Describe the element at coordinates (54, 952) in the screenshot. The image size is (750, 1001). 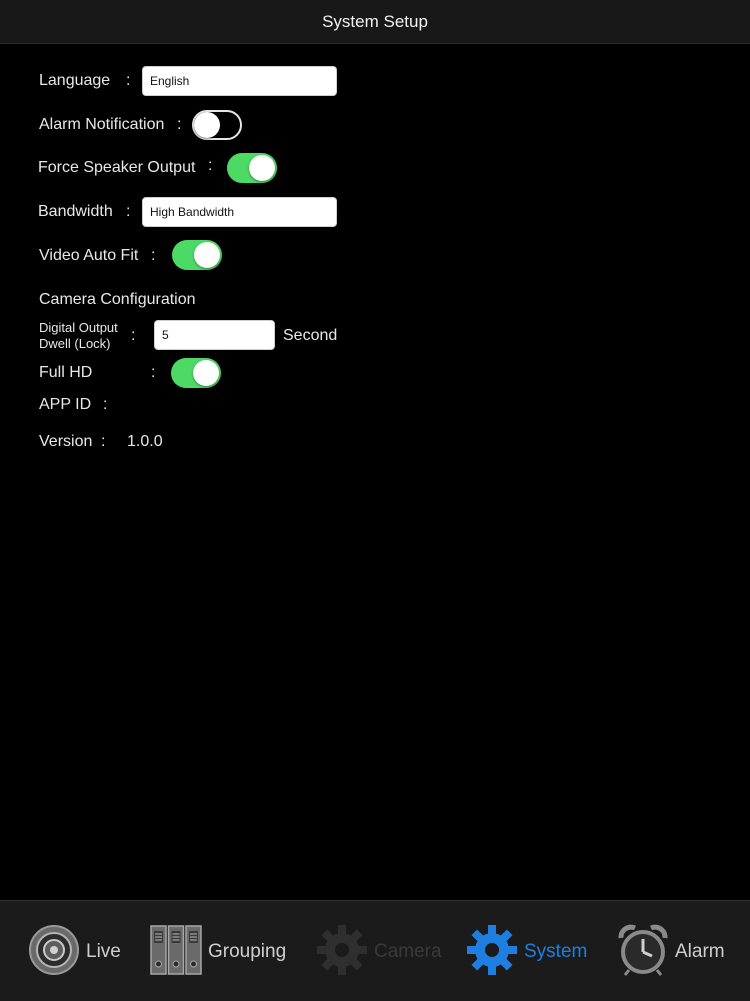
I see `live-icon` at that location.